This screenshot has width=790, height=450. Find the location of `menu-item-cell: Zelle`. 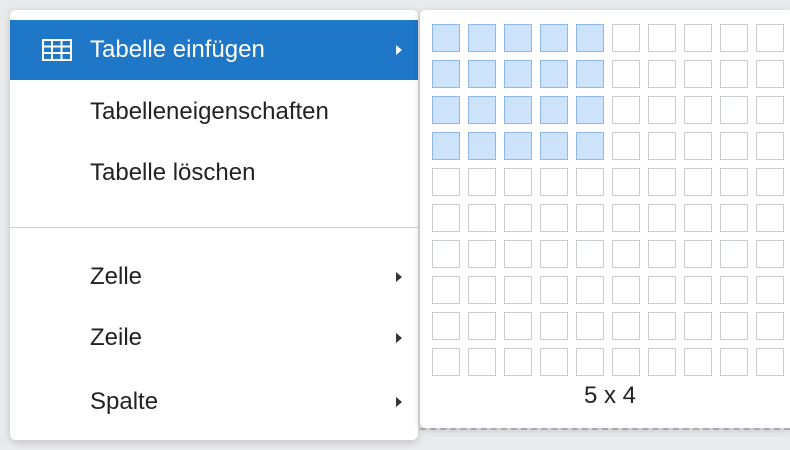

menu-item-cell: Zelle is located at coordinates (214, 277).